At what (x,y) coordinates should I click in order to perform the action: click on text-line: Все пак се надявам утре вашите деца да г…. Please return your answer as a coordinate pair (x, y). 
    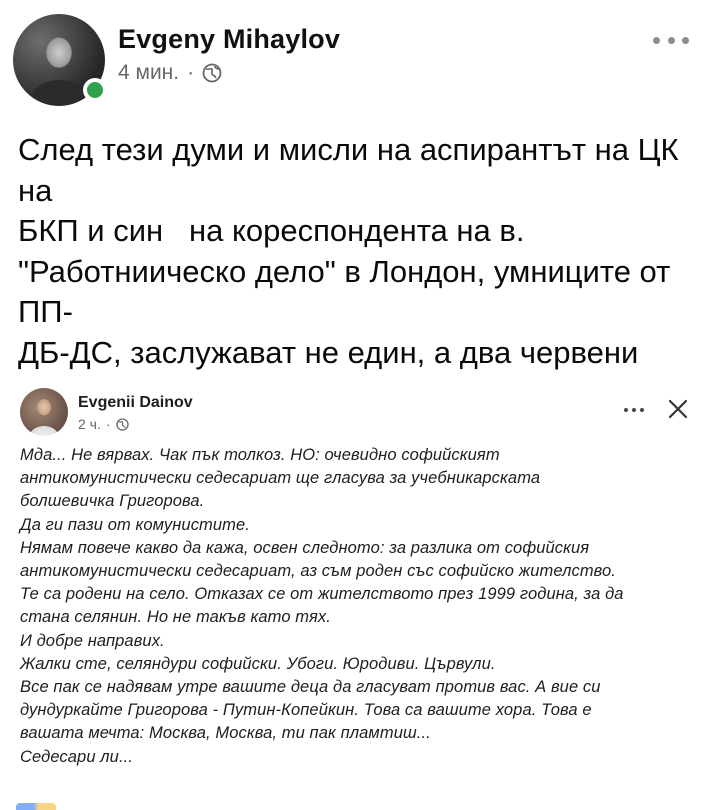
    Looking at the image, I should click on (310, 687).